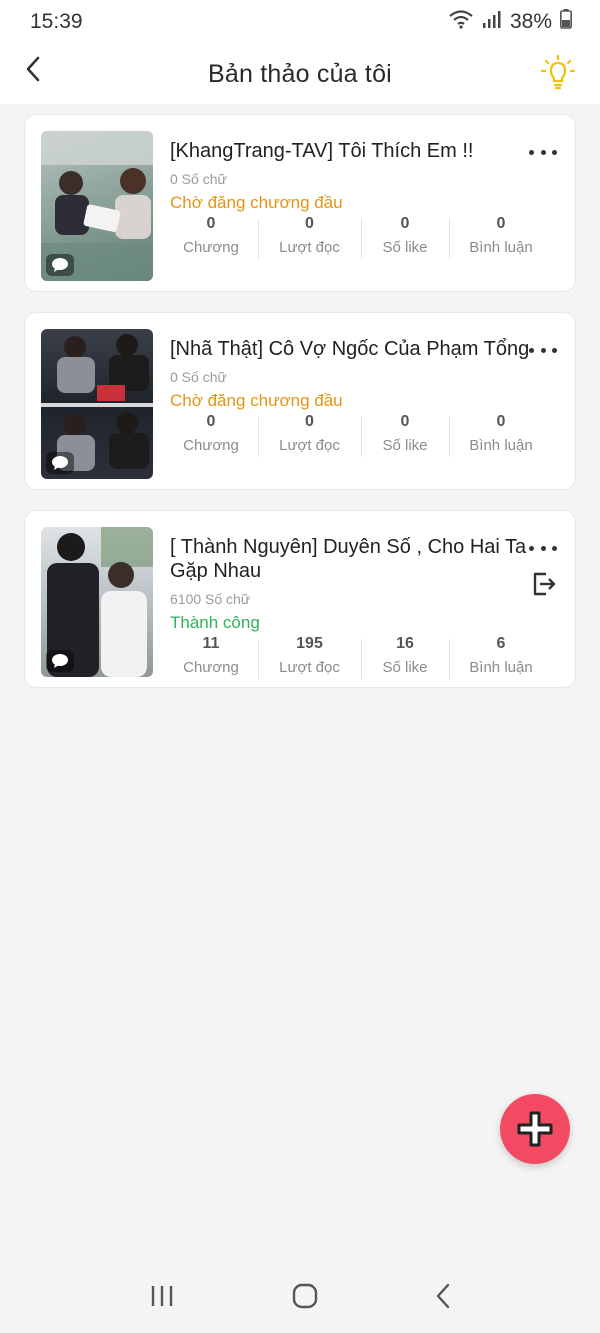  What do you see at coordinates (309, 657) in the screenshot?
I see `stat-reads: 195 Lượt đọc` at bounding box center [309, 657].